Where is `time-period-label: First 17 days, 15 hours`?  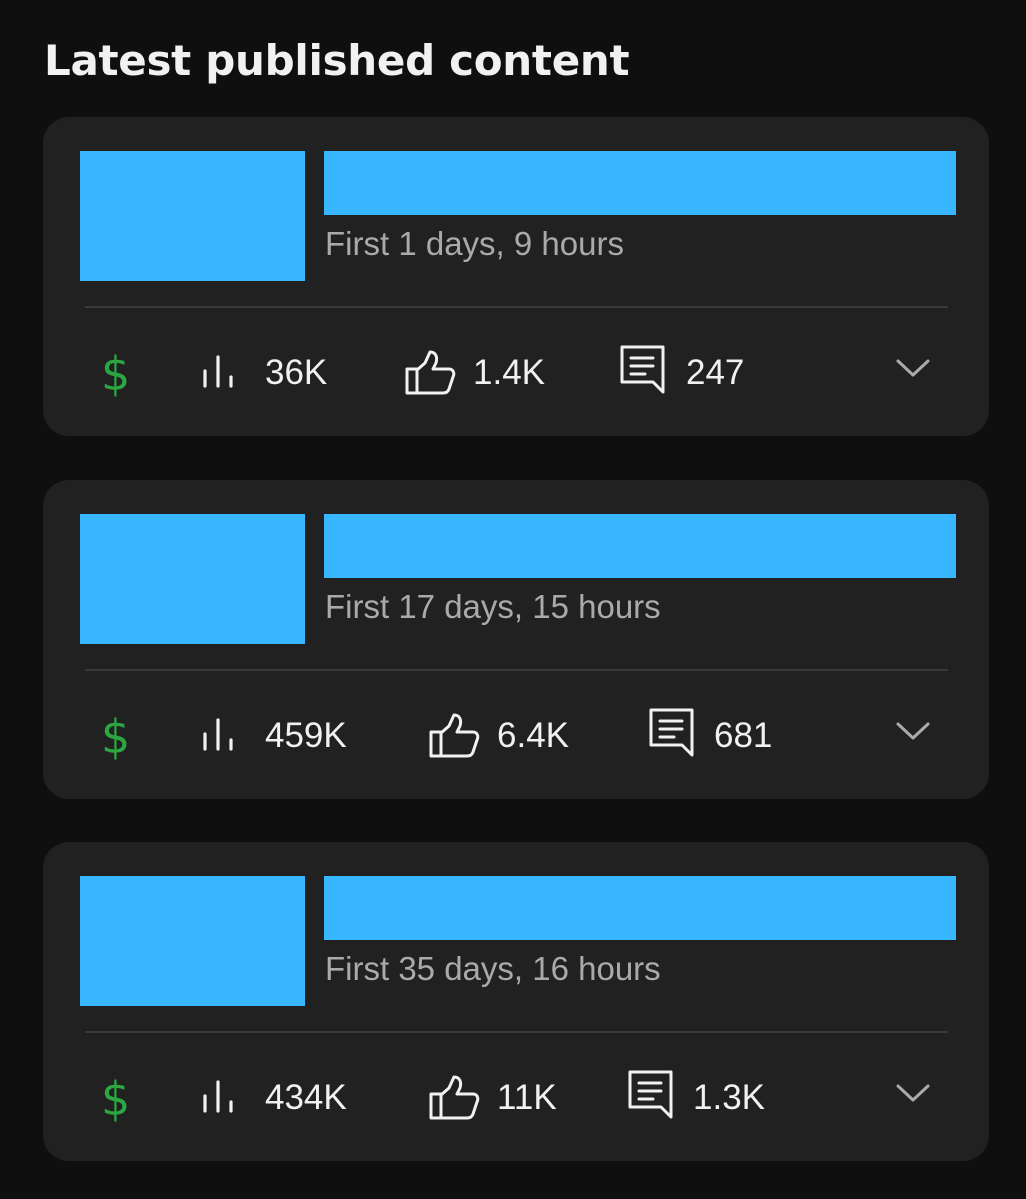
time-period-label: First 17 days, 15 hours is located at coordinates (493, 606).